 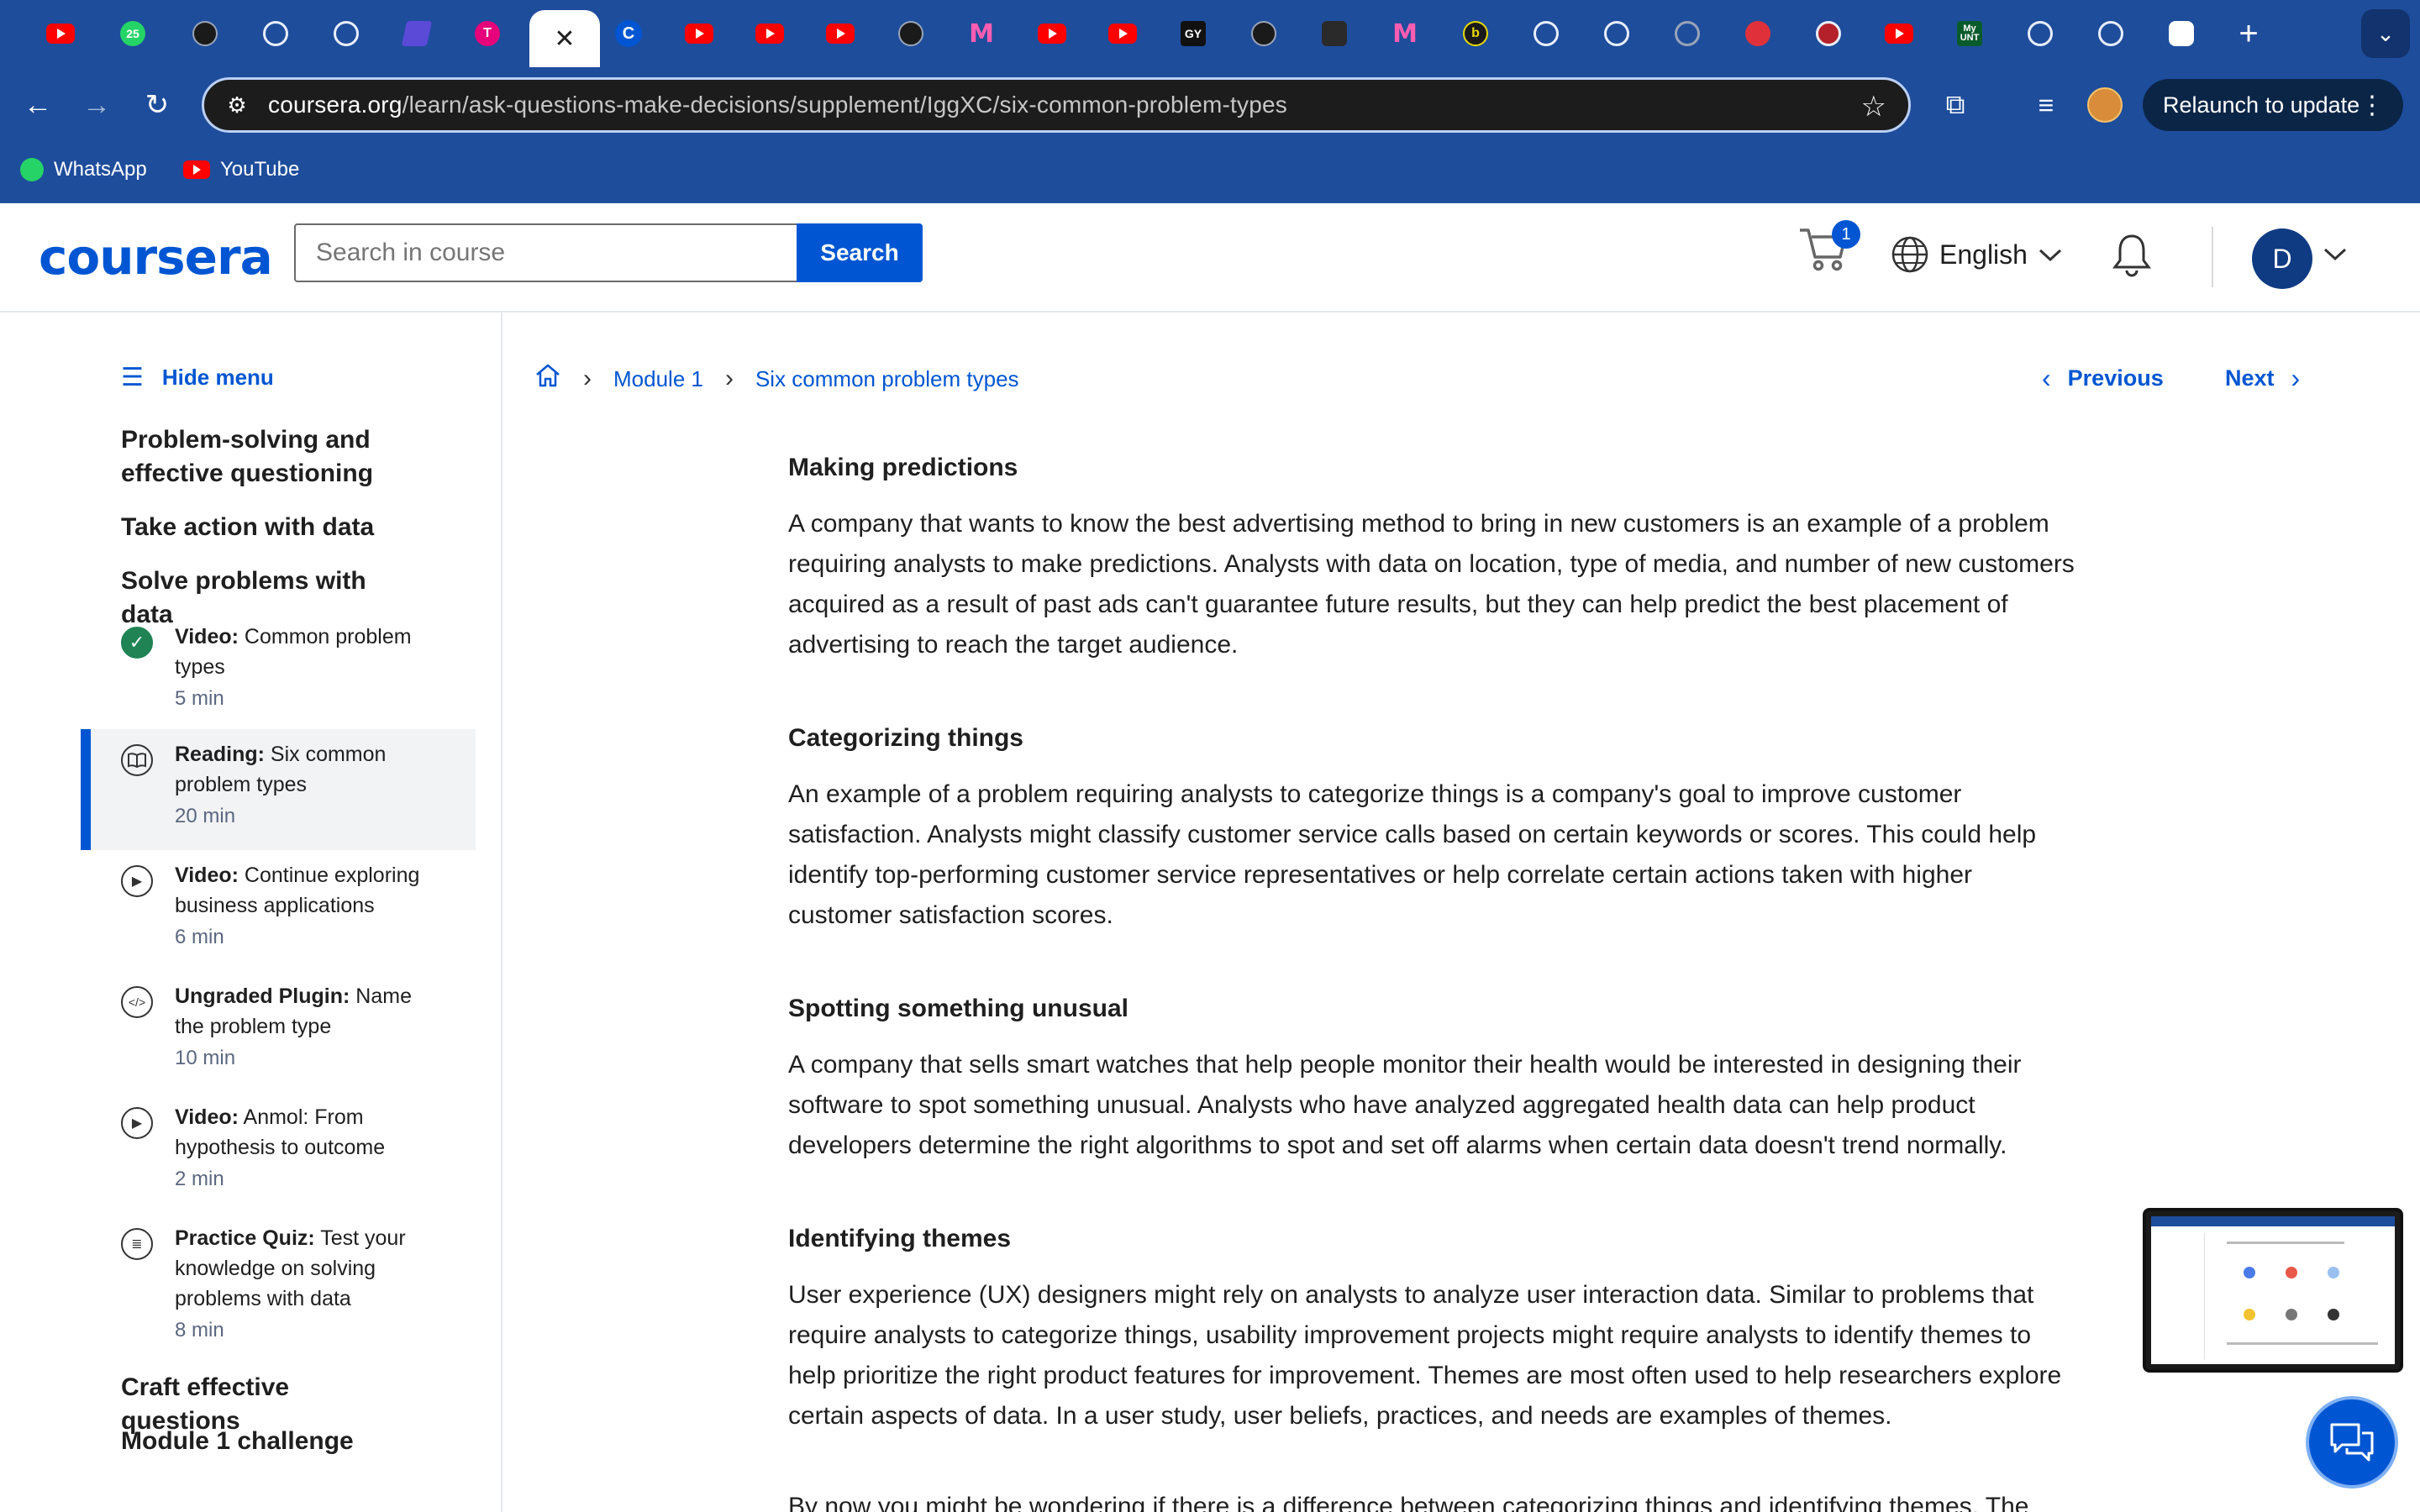 What do you see at coordinates (278, 672) in the screenshot?
I see `sidebar-item-video-common-problem-types: ✓ Video: Common problem types 5 min` at bounding box center [278, 672].